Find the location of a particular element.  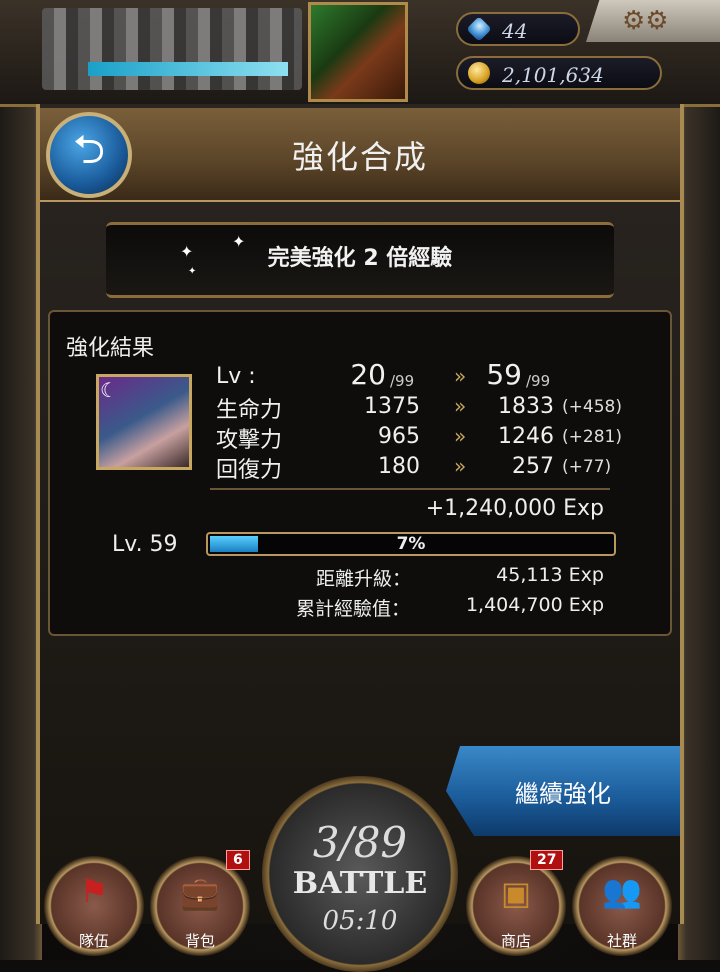

stat-label-rcv: 回復力 is located at coordinates (249, 470).